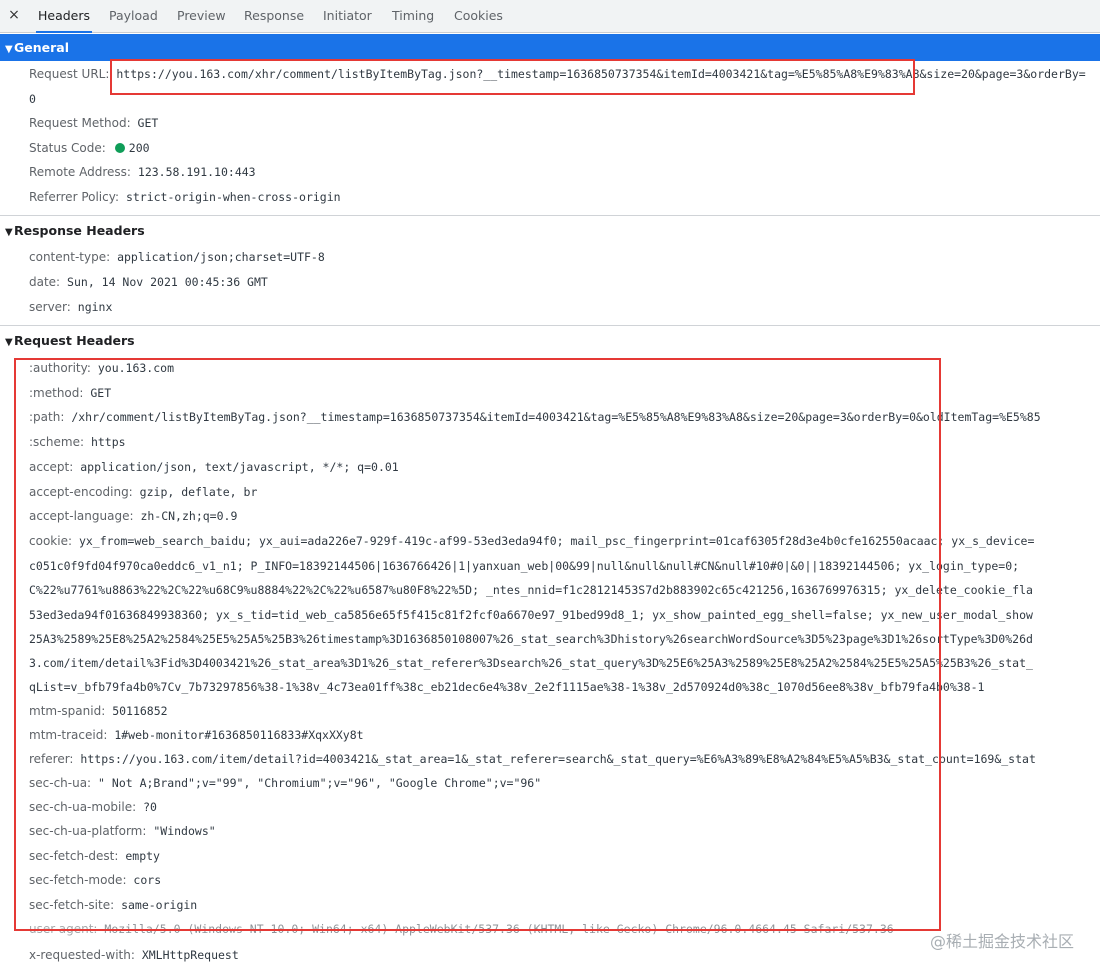 The height and width of the screenshot is (974, 1100). I want to click on tab-headers: Headers, so click(64, 16).